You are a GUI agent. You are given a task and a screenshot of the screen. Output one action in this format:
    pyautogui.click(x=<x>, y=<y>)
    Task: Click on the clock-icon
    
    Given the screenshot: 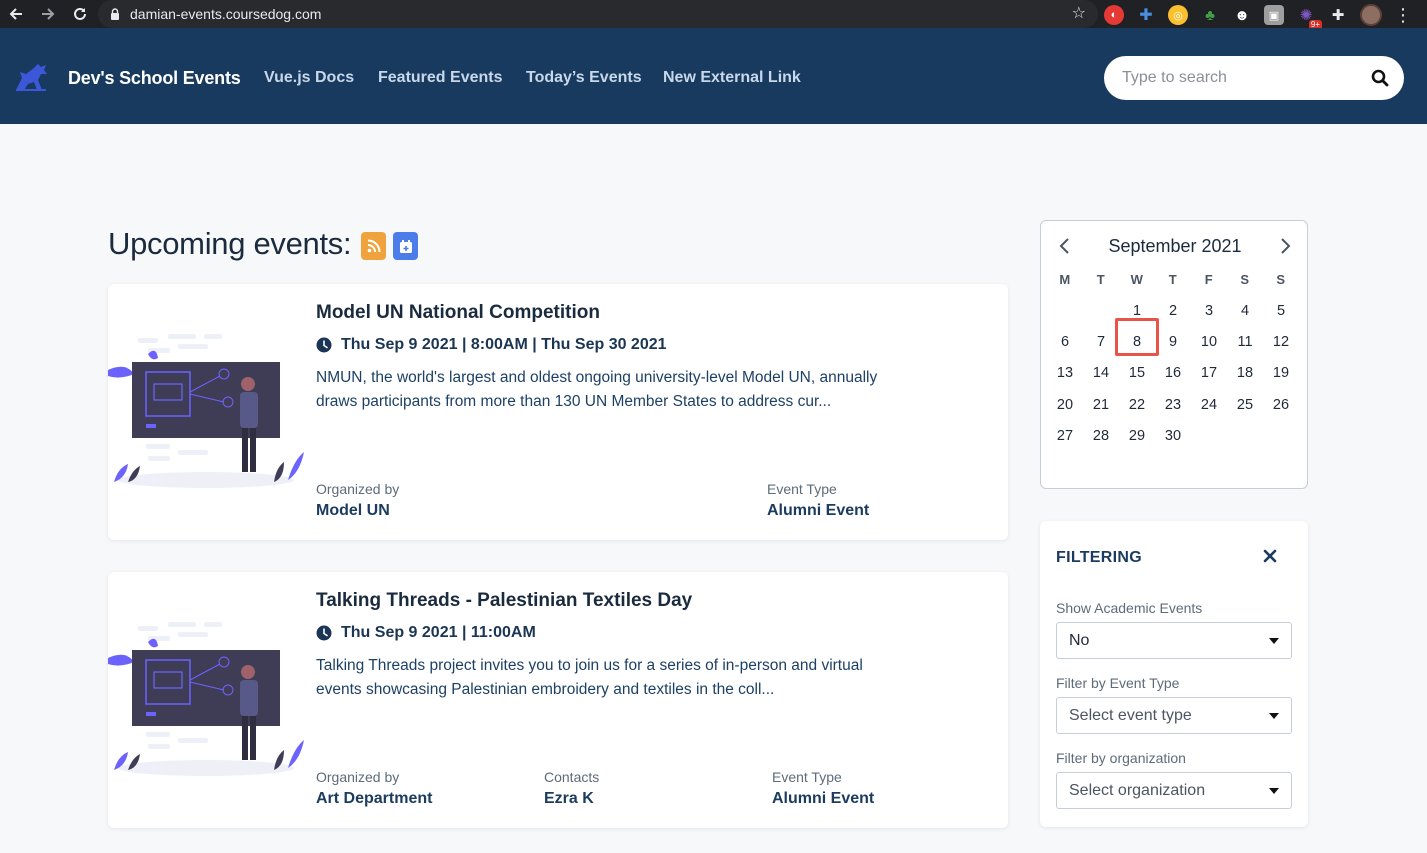 What is the action you would take?
    pyautogui.click(x=324, y=633)
    